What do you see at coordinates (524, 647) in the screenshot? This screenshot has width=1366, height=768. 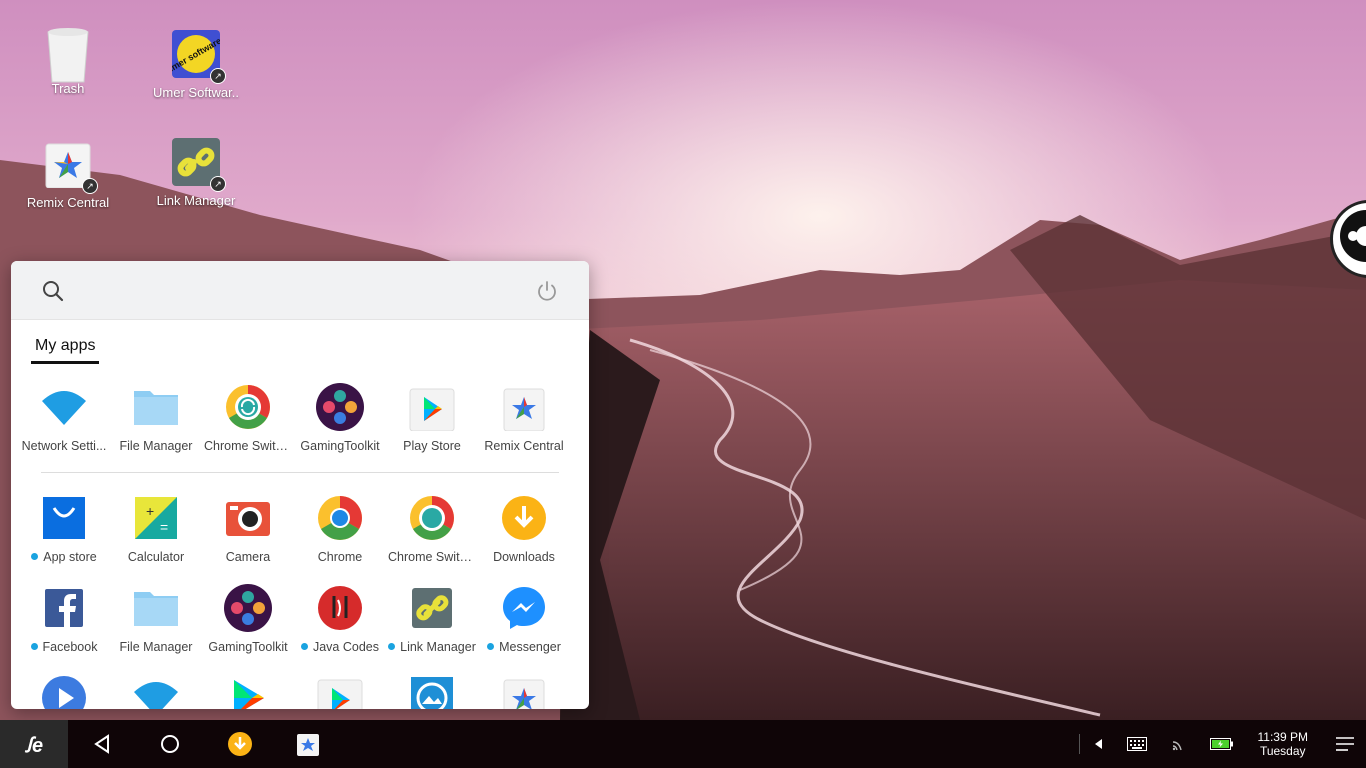 I see `app-label: Messenger` at bounding box center [524, 647].